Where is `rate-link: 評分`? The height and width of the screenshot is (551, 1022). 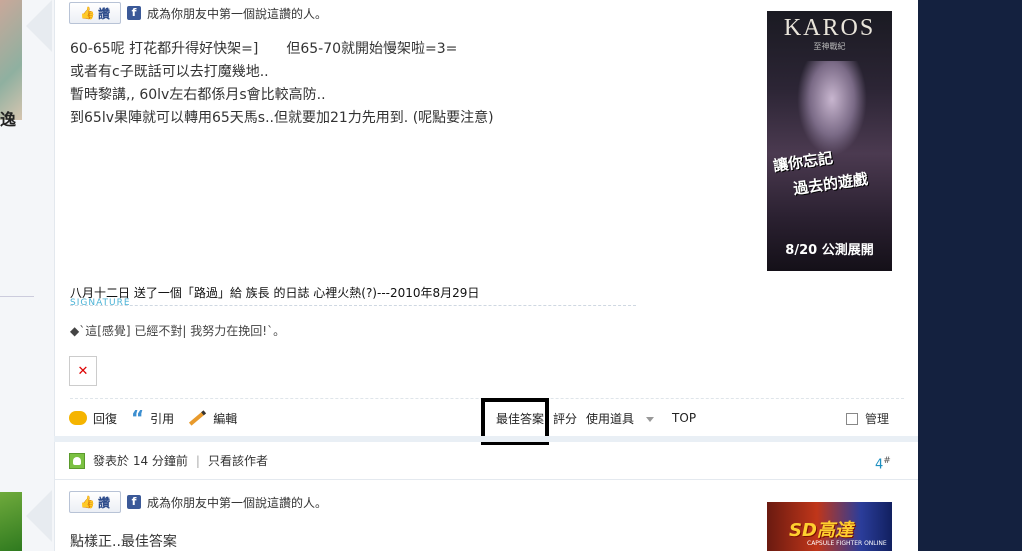 rate-link: 評分 is located at coordinates (565, 418).